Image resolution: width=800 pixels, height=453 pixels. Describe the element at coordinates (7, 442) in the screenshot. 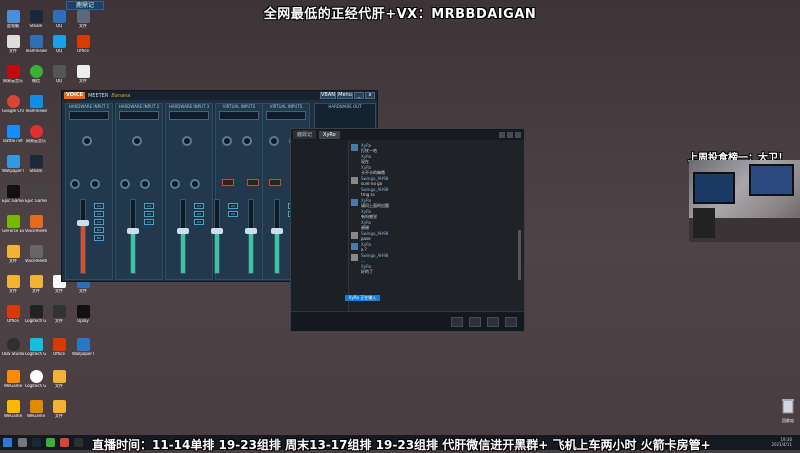

I see `windows-start-icon` at that location.